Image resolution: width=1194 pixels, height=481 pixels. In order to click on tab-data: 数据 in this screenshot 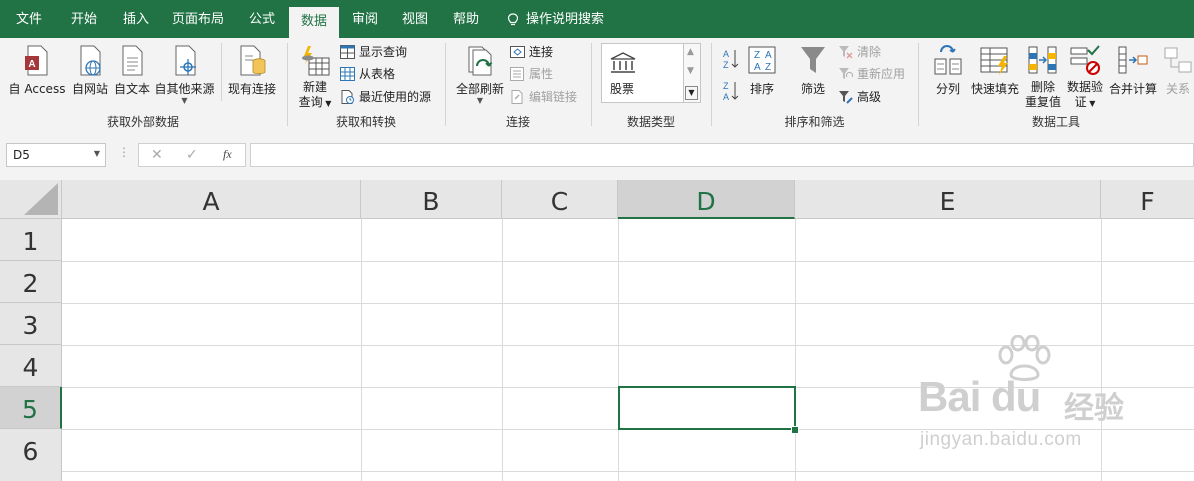, I will do `click(314, 22)`.